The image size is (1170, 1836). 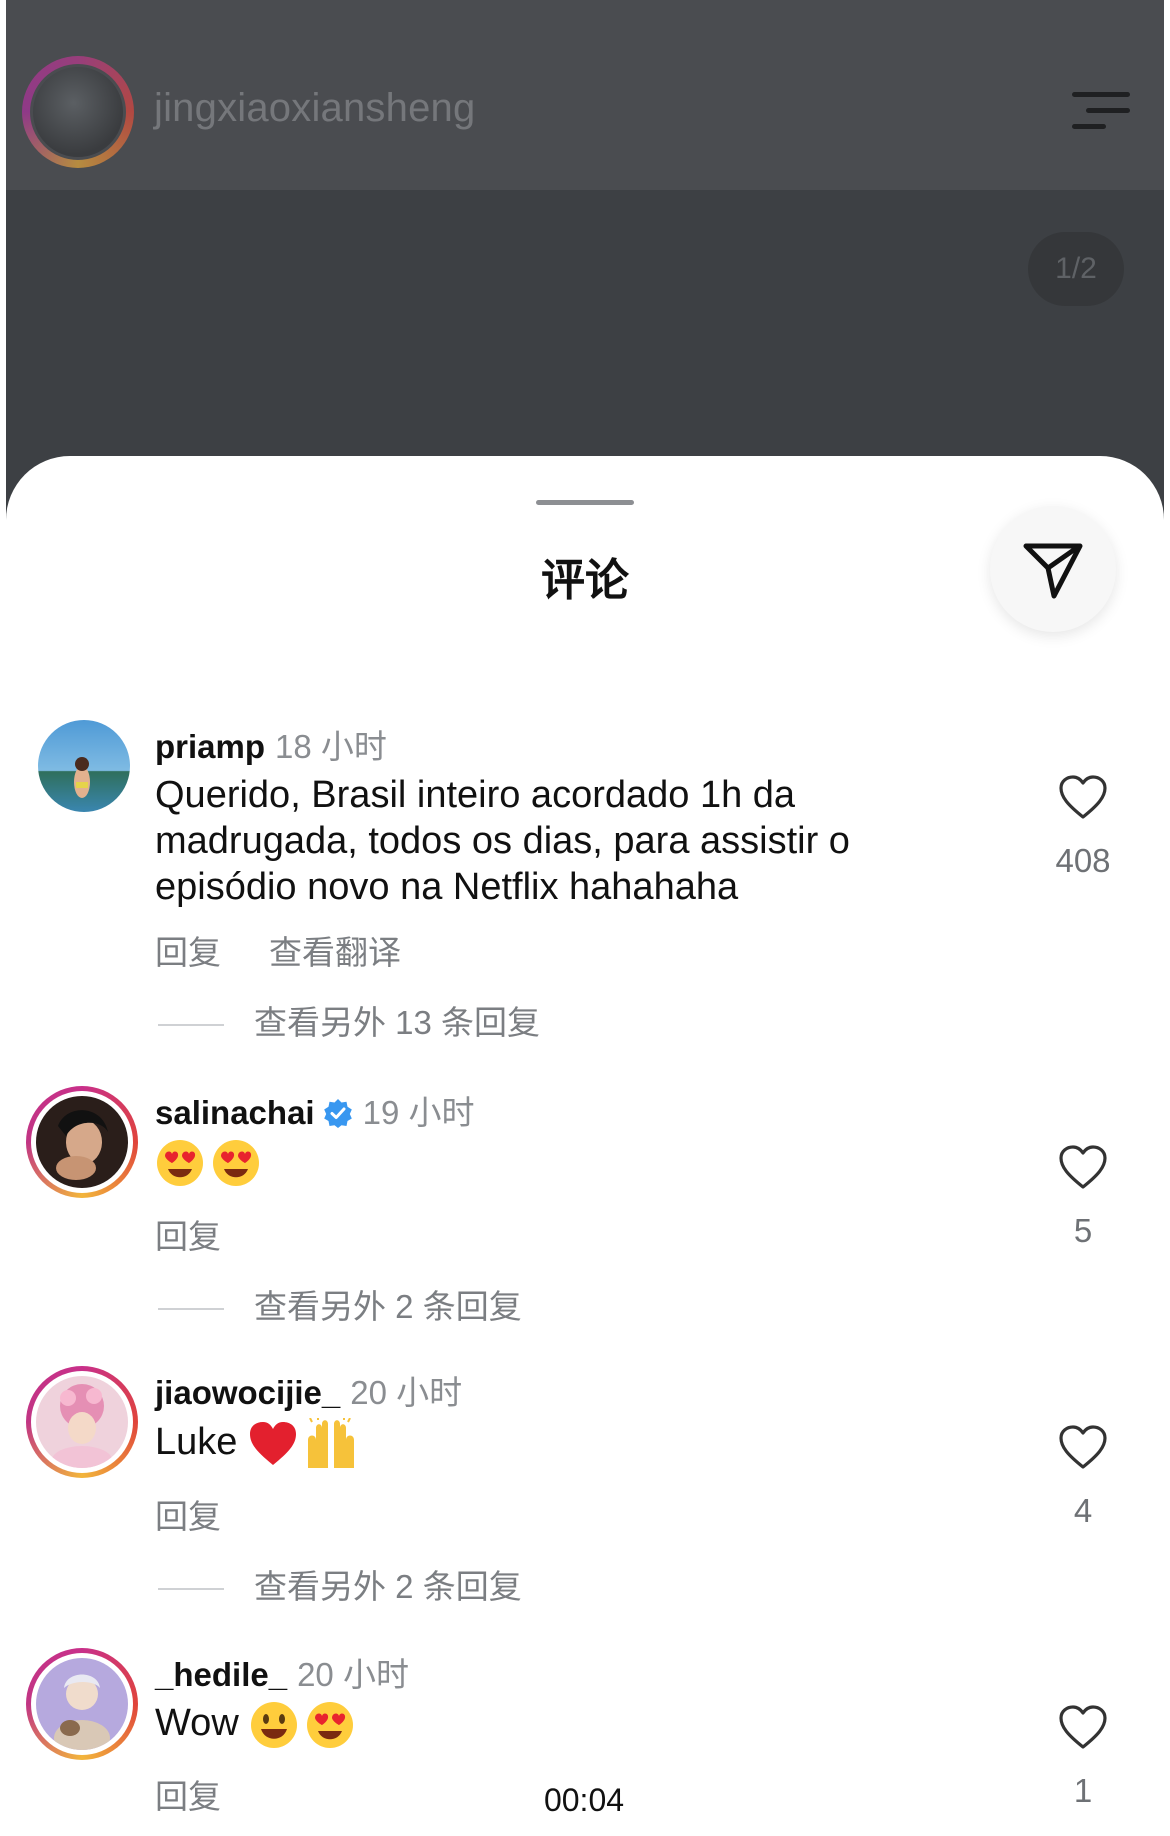 What do you see at coordinates (221, 1674) in the screenshot?
I see `comment-username: _hedile_` at bounding box center [221, 1674].